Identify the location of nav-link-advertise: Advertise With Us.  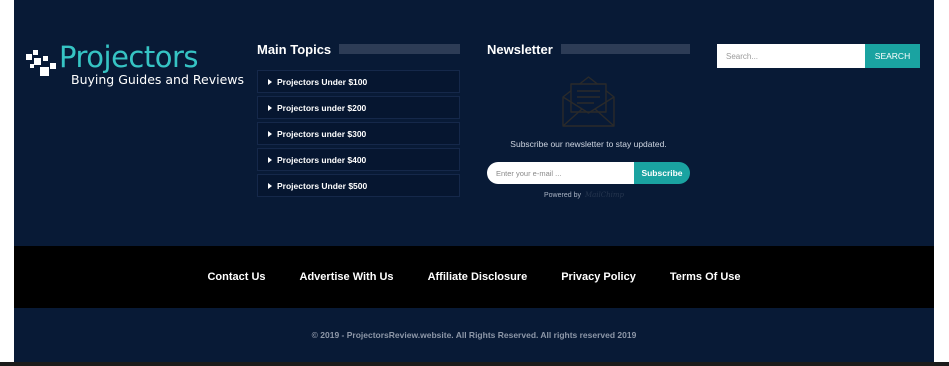
(347, 277).